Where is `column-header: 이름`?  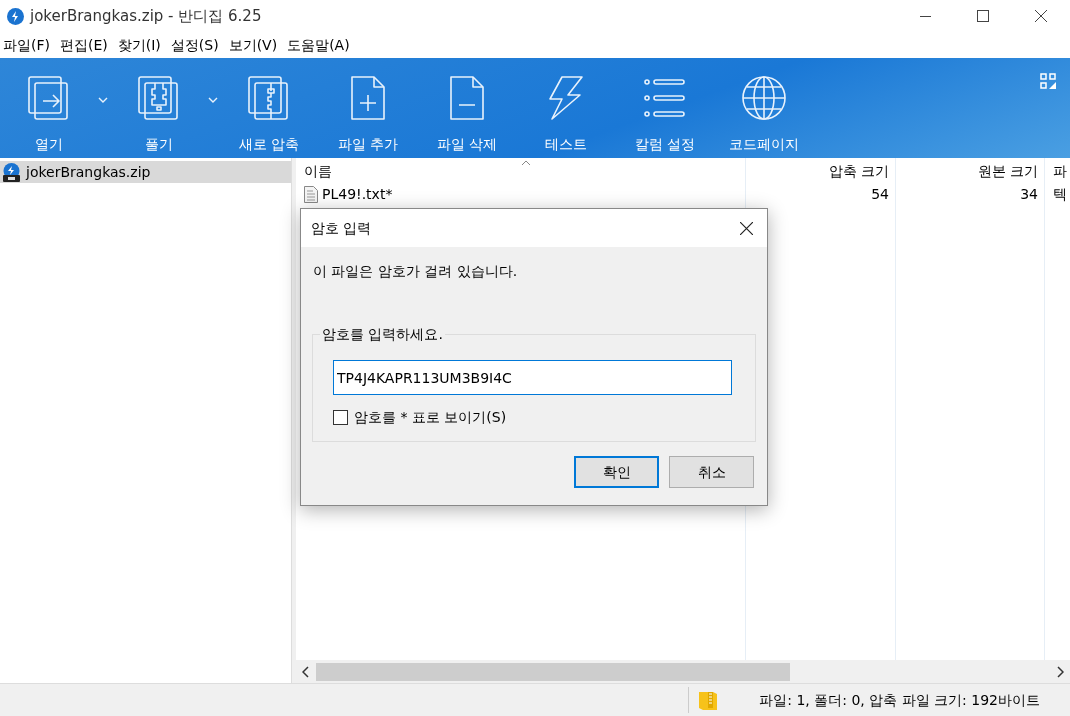 column-header: 이름 is located at coordinates (520, 171).